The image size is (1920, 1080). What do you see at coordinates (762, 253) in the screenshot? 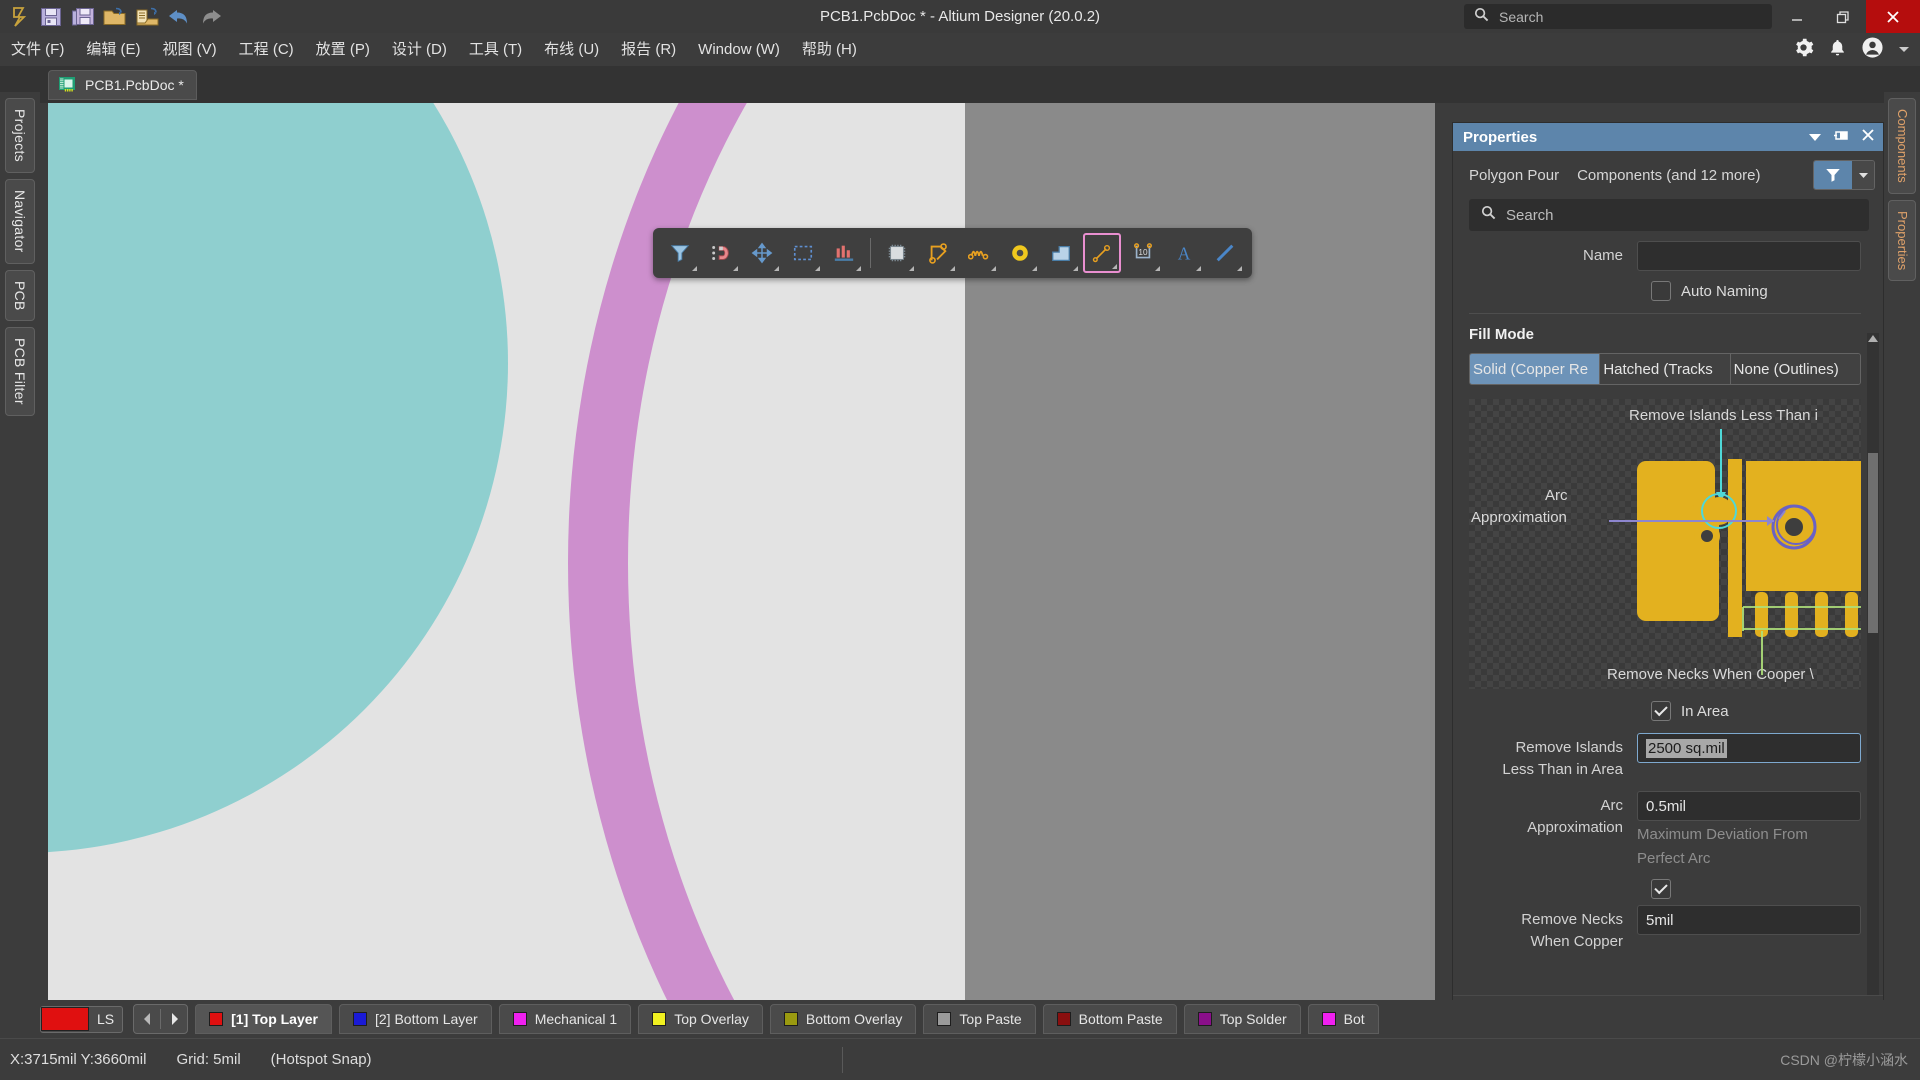
I see `move-cross-icon` at bounding box center [762, 253].